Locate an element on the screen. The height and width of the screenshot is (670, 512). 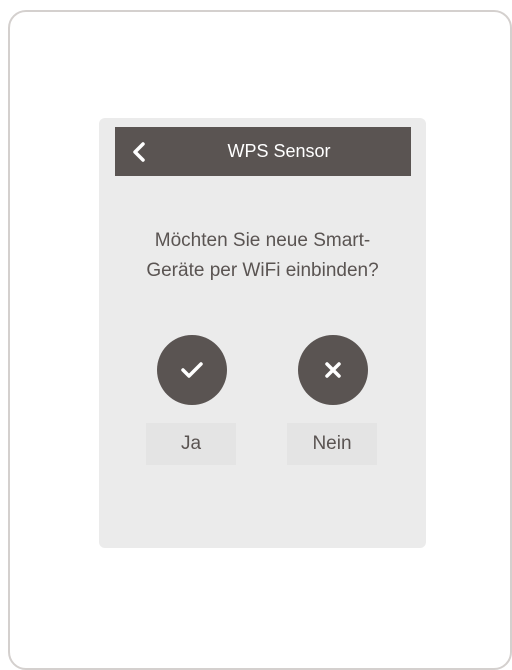
header-bar: WPS Sensor is located at coordinates (263, 151).